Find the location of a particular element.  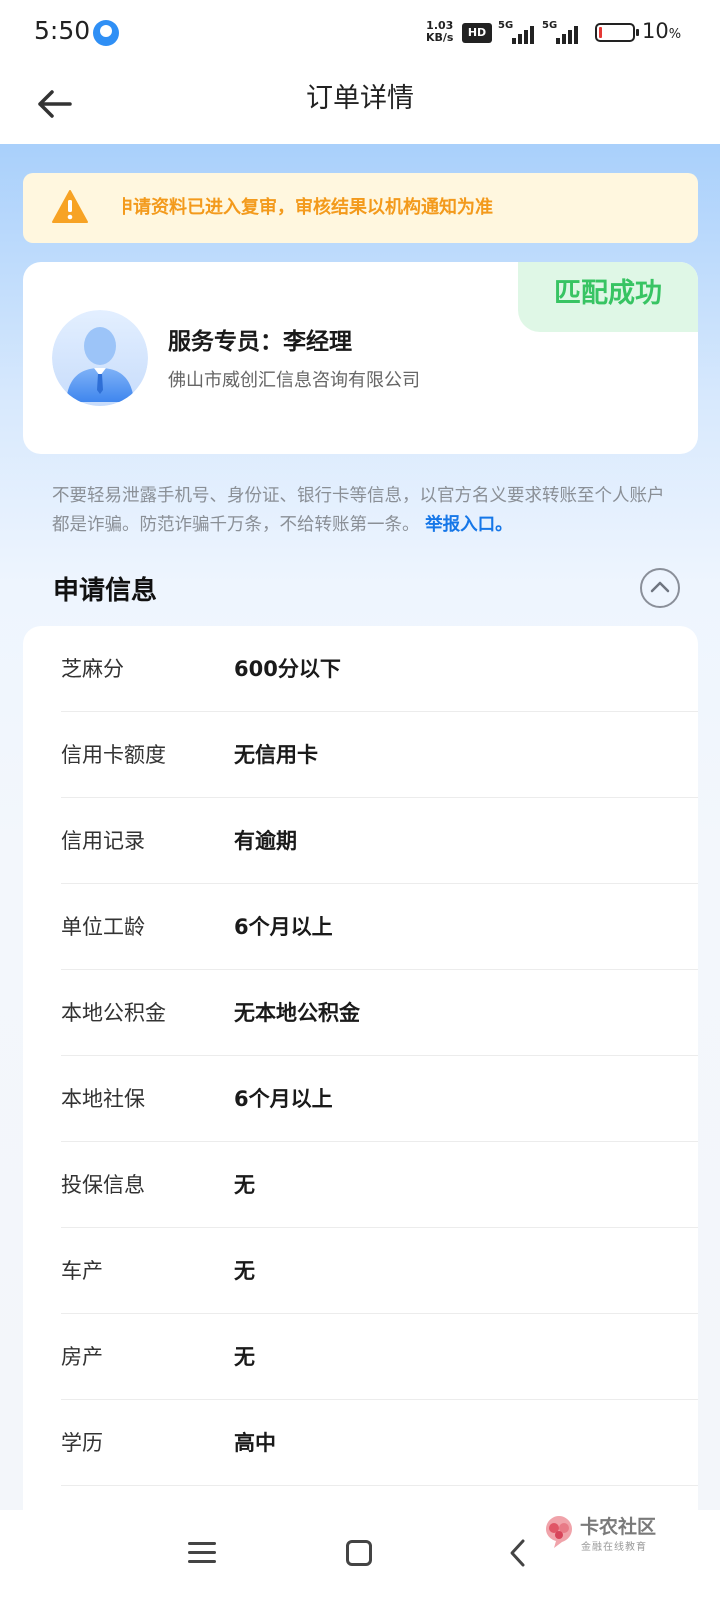

info-label: 本地公积金 is located at coordinates (113, 1013).